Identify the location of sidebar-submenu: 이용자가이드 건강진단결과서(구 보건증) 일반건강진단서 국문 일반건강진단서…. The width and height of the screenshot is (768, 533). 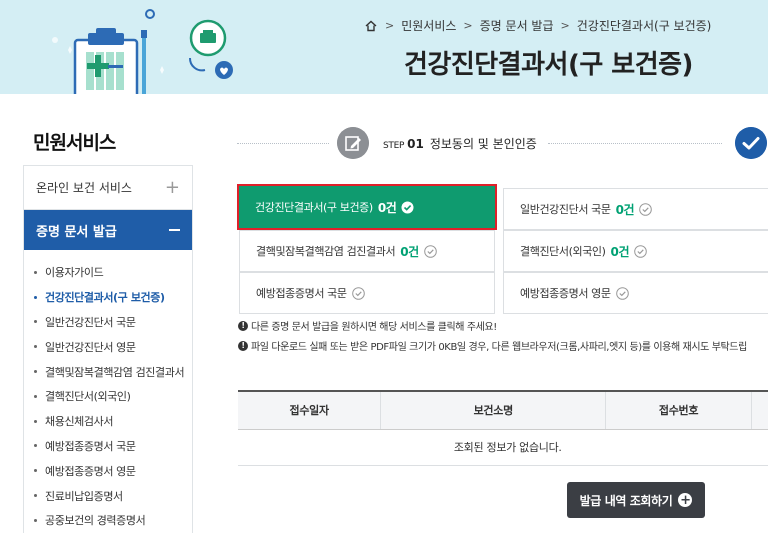
(108, 391).